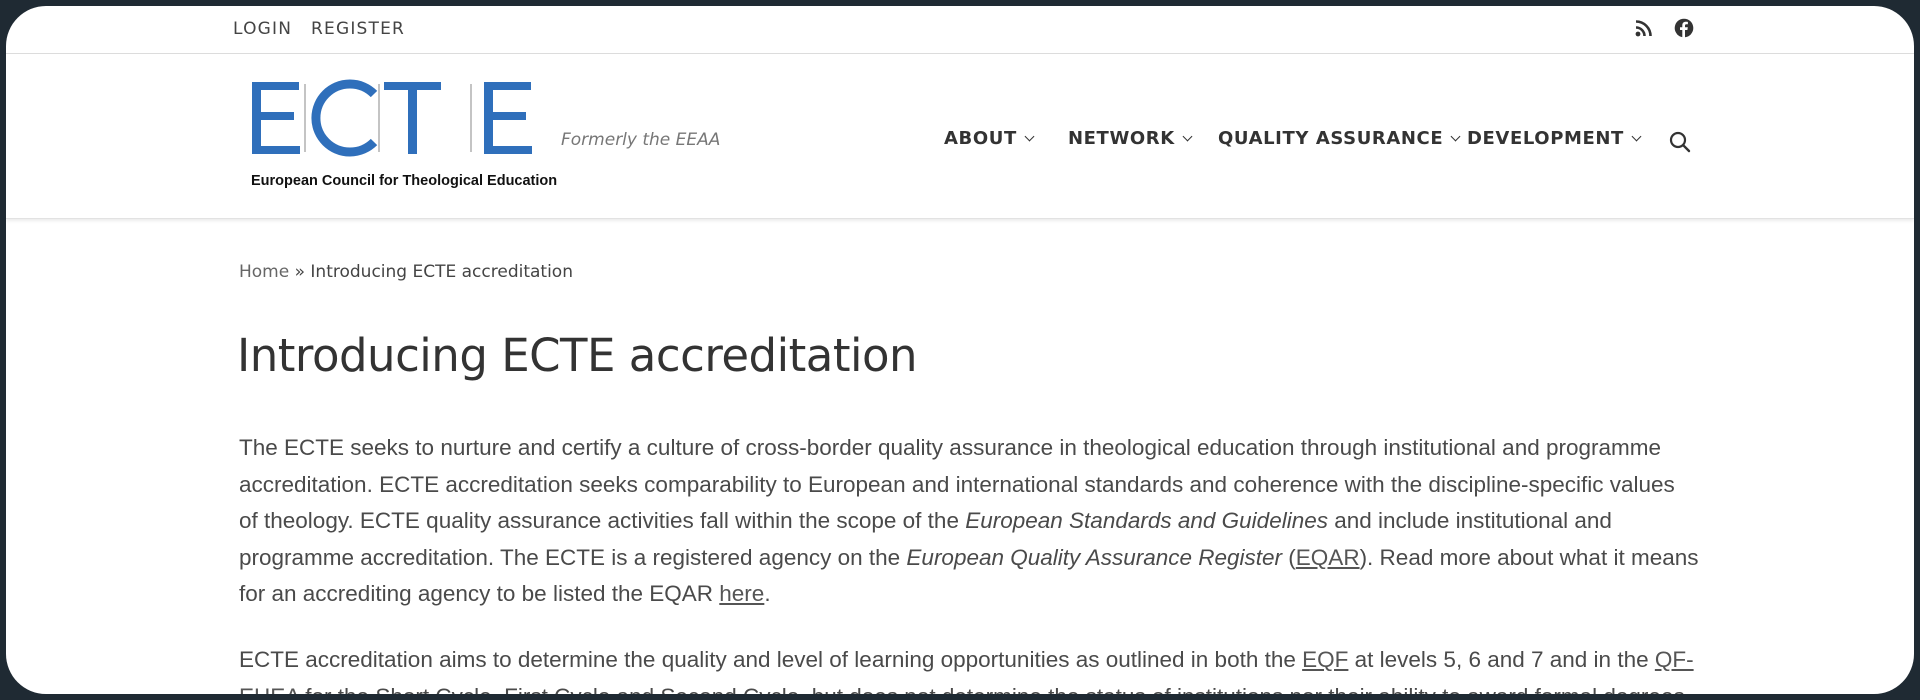 This screenshot has width=1920, height=700. Describe the element at coordinates (1094, 557) in the screenshot. I see `eqar-emphasis: European Quality Assurance Register` at that location.